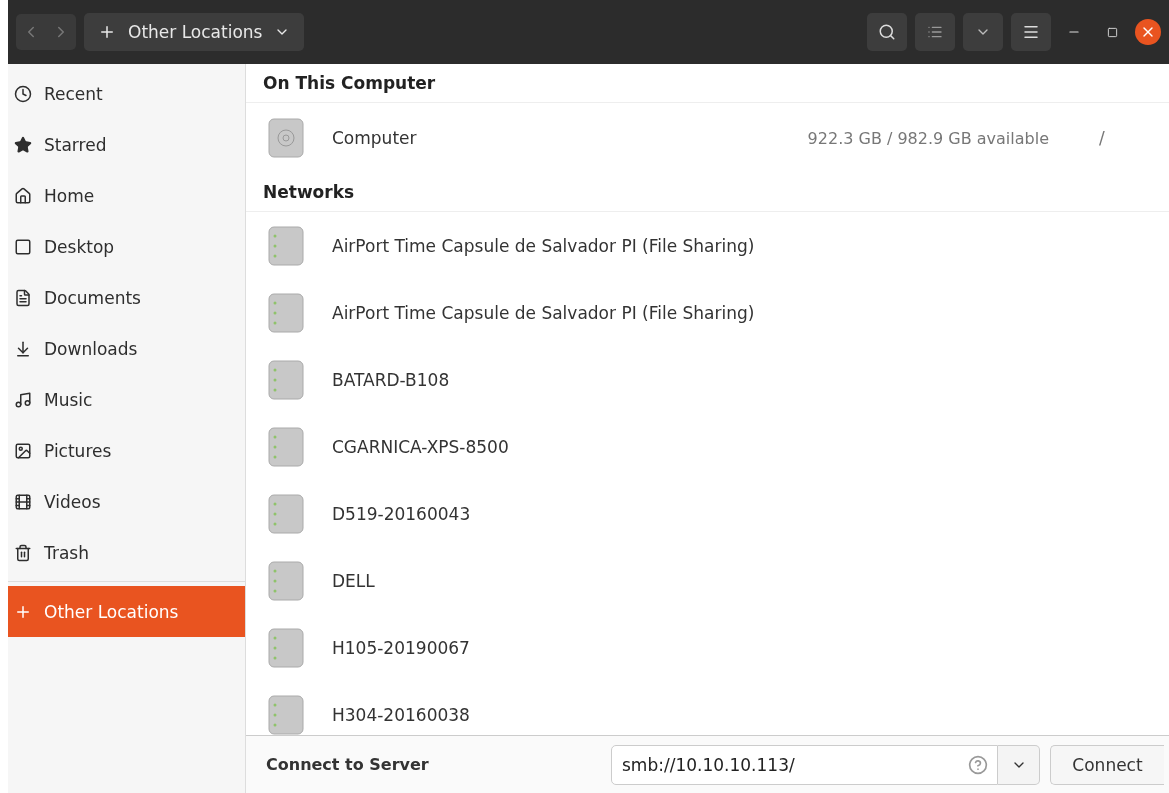 The width and height of the screenshot is (1169, 793). What do you see at coordinates (750, 714) in the screenshot?
I see `network-name: H304-20160038` at bounding box center [750, 714].